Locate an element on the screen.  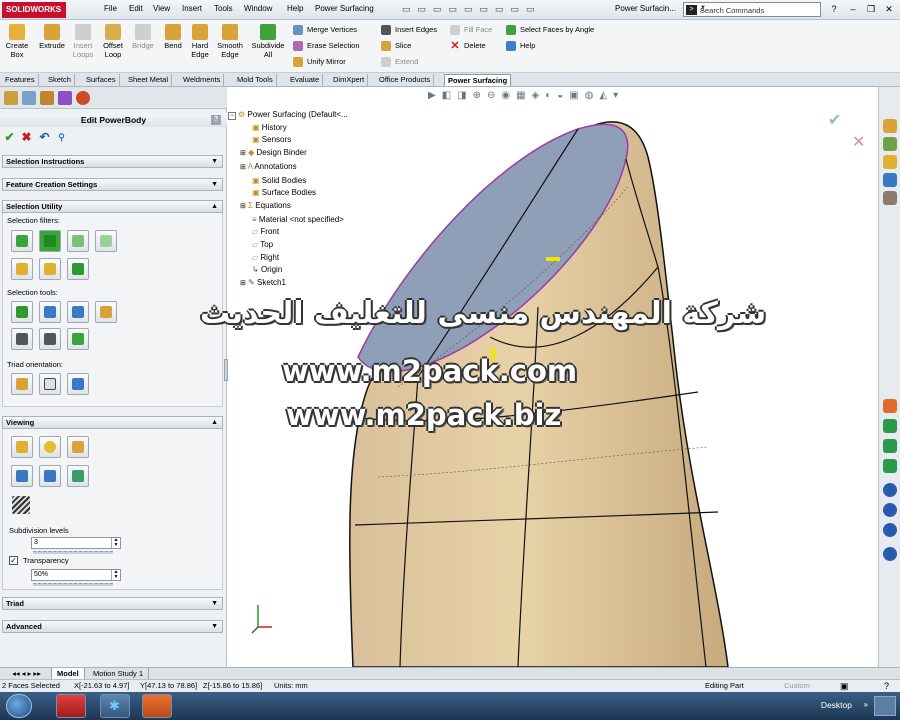
cancel-x-icon: ✕ is located at coordinates (858, 142).